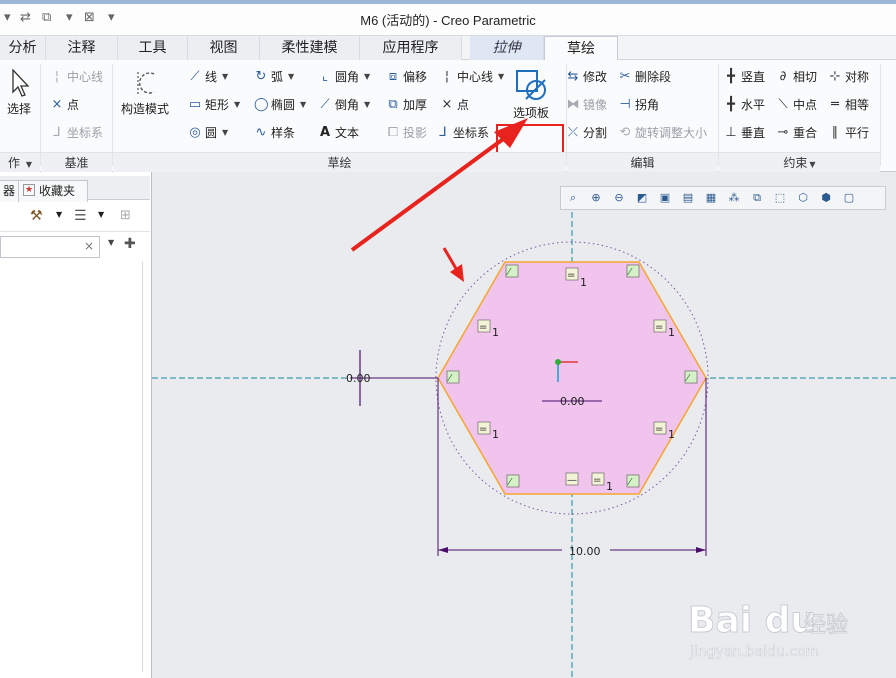 The image size is (896, 678). I want to click on dim-arrow-left, so click(443, 550).